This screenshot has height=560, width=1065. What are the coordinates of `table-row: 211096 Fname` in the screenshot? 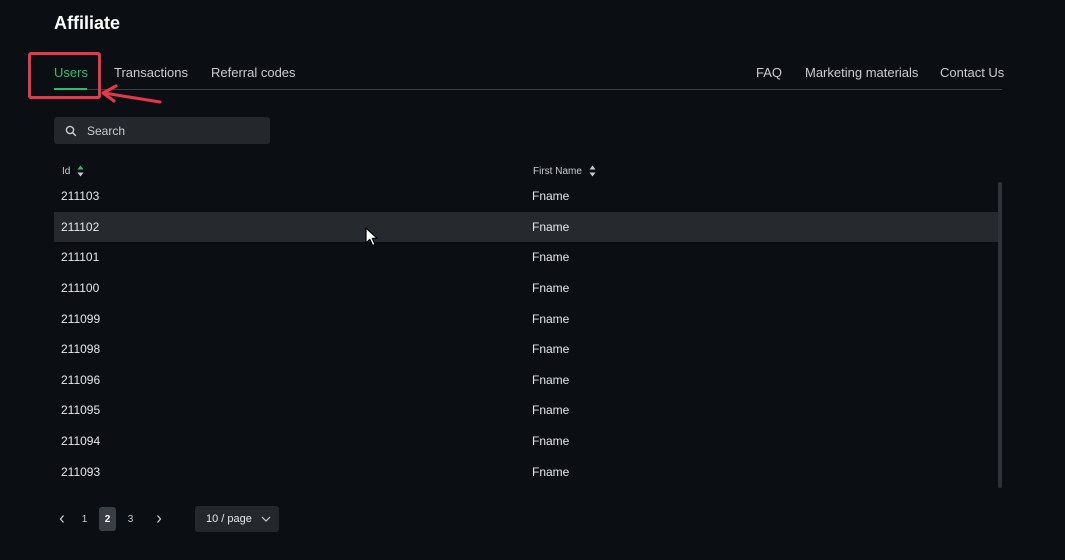 It's located at (526, 380).